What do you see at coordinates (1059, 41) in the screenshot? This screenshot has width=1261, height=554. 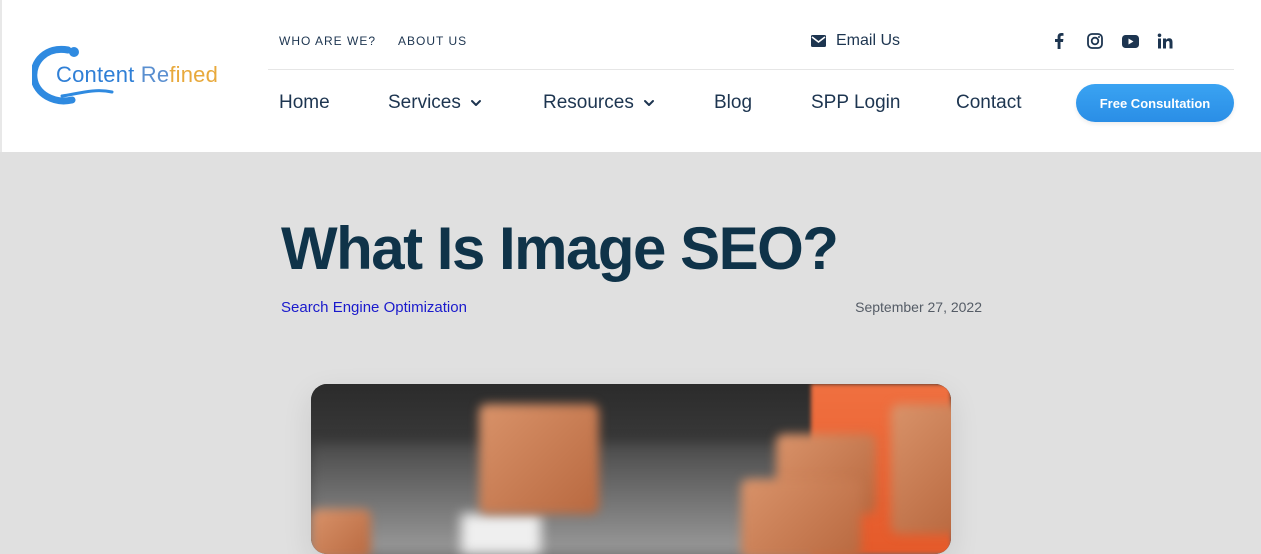 I see `facebook-icon` at bounding box center [1059, 41].